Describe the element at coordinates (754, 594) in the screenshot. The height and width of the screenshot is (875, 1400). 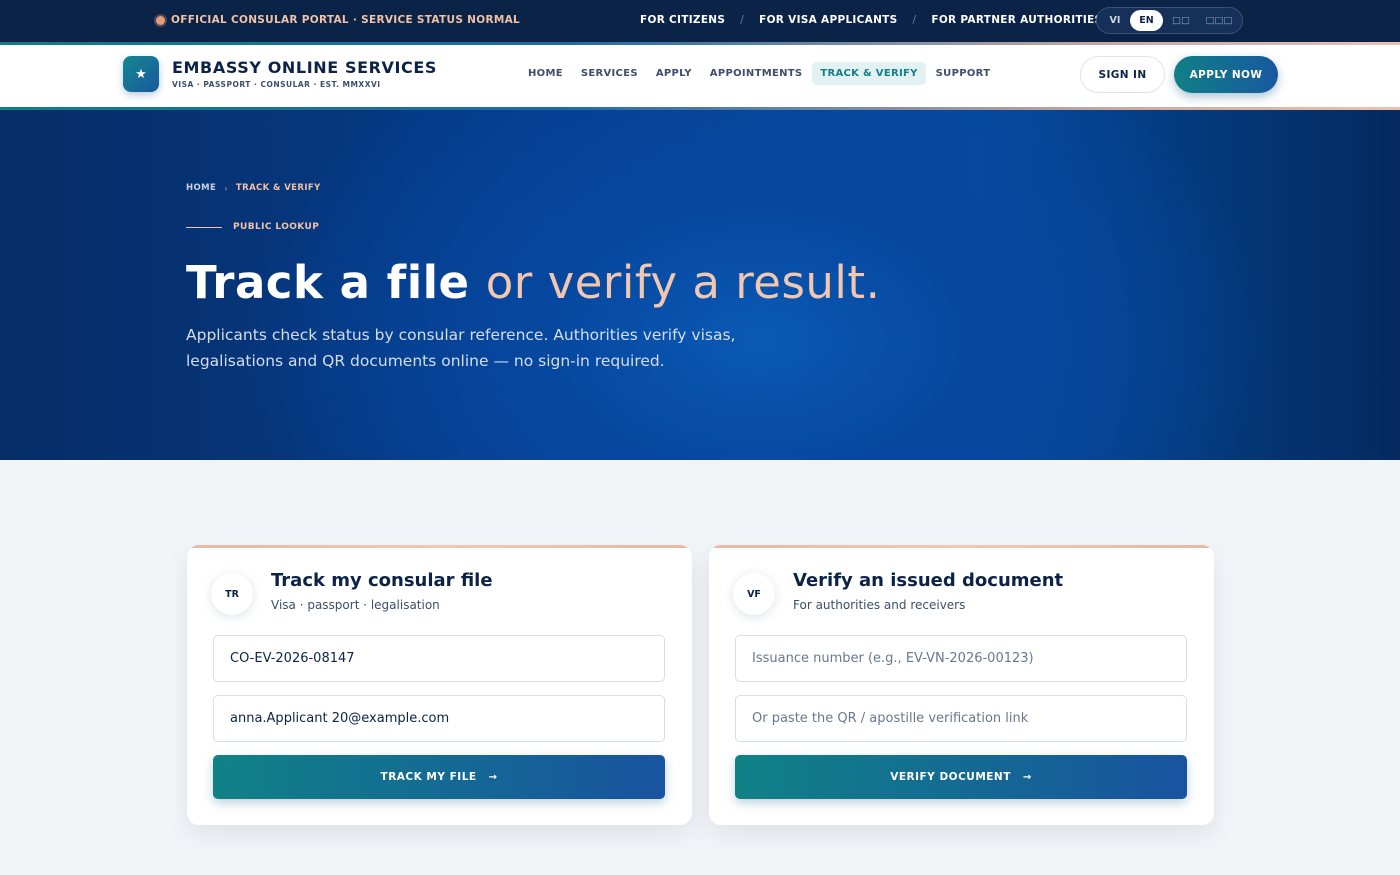
I see `verify-badge: VF` at that location.